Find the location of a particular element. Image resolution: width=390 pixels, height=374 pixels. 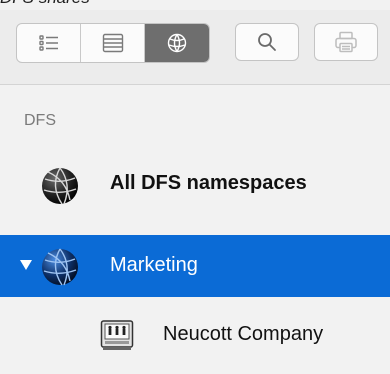

sidebar-item-label: Neucott Company is located at coordinates (243, 334).